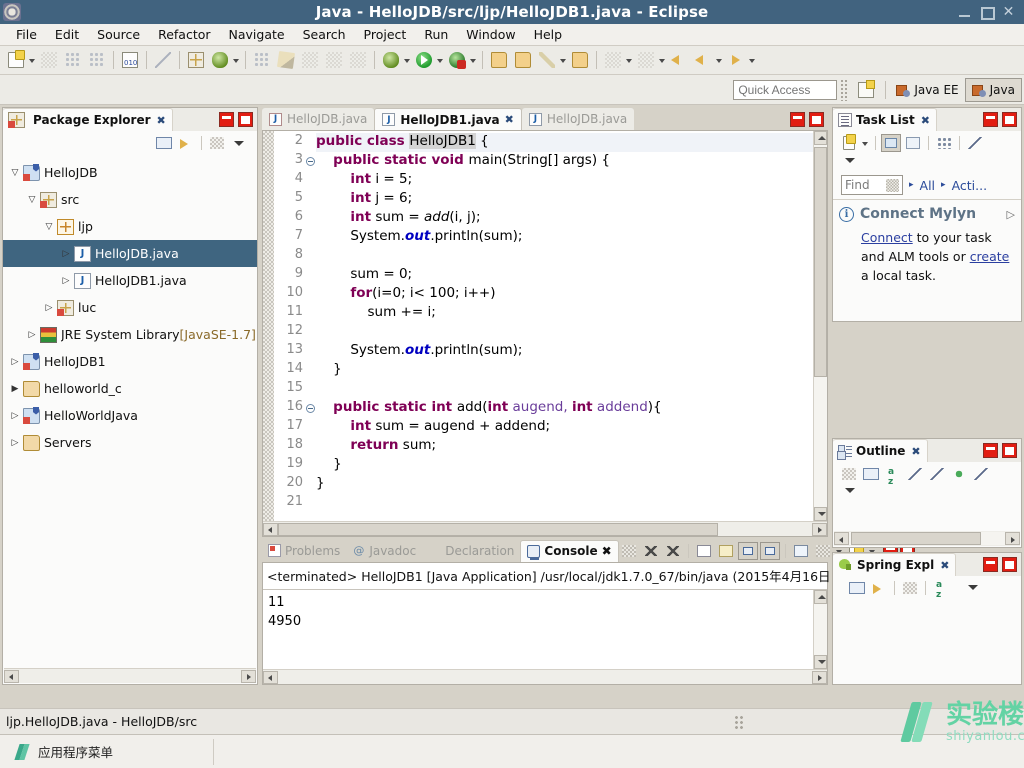 The height and width of the screenshot is (768, 1024). What do you see at coordinates (820, 662) in the screenshot?
I see `scroll-down-icon` at bounding box center [820, 662].